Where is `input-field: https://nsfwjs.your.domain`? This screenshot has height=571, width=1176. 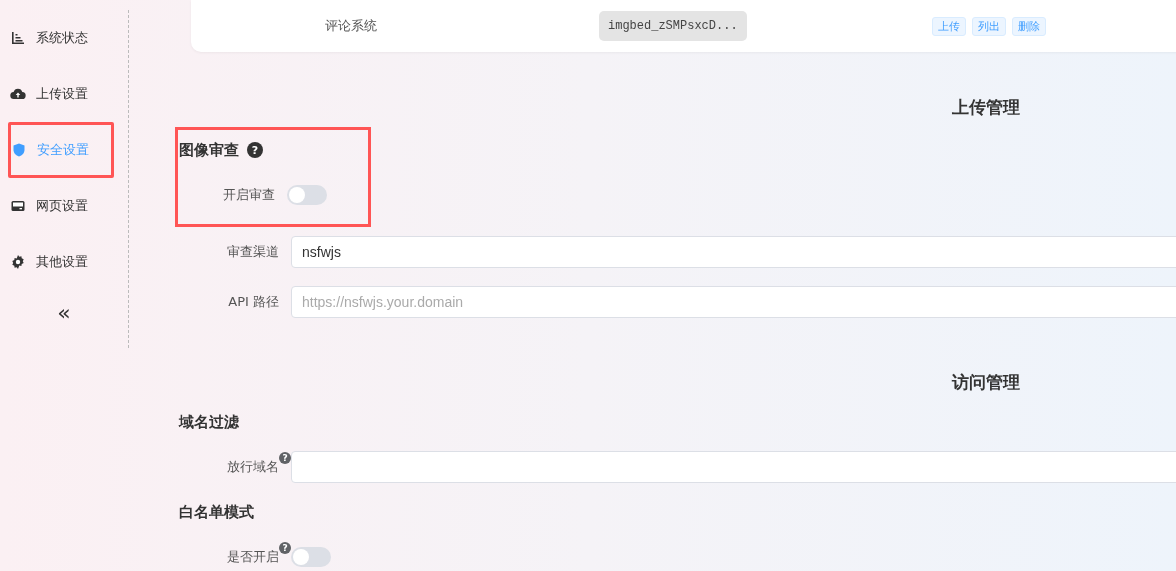 input-field: https://nsfwjs.your.domain is located at coordinates (733, 302).